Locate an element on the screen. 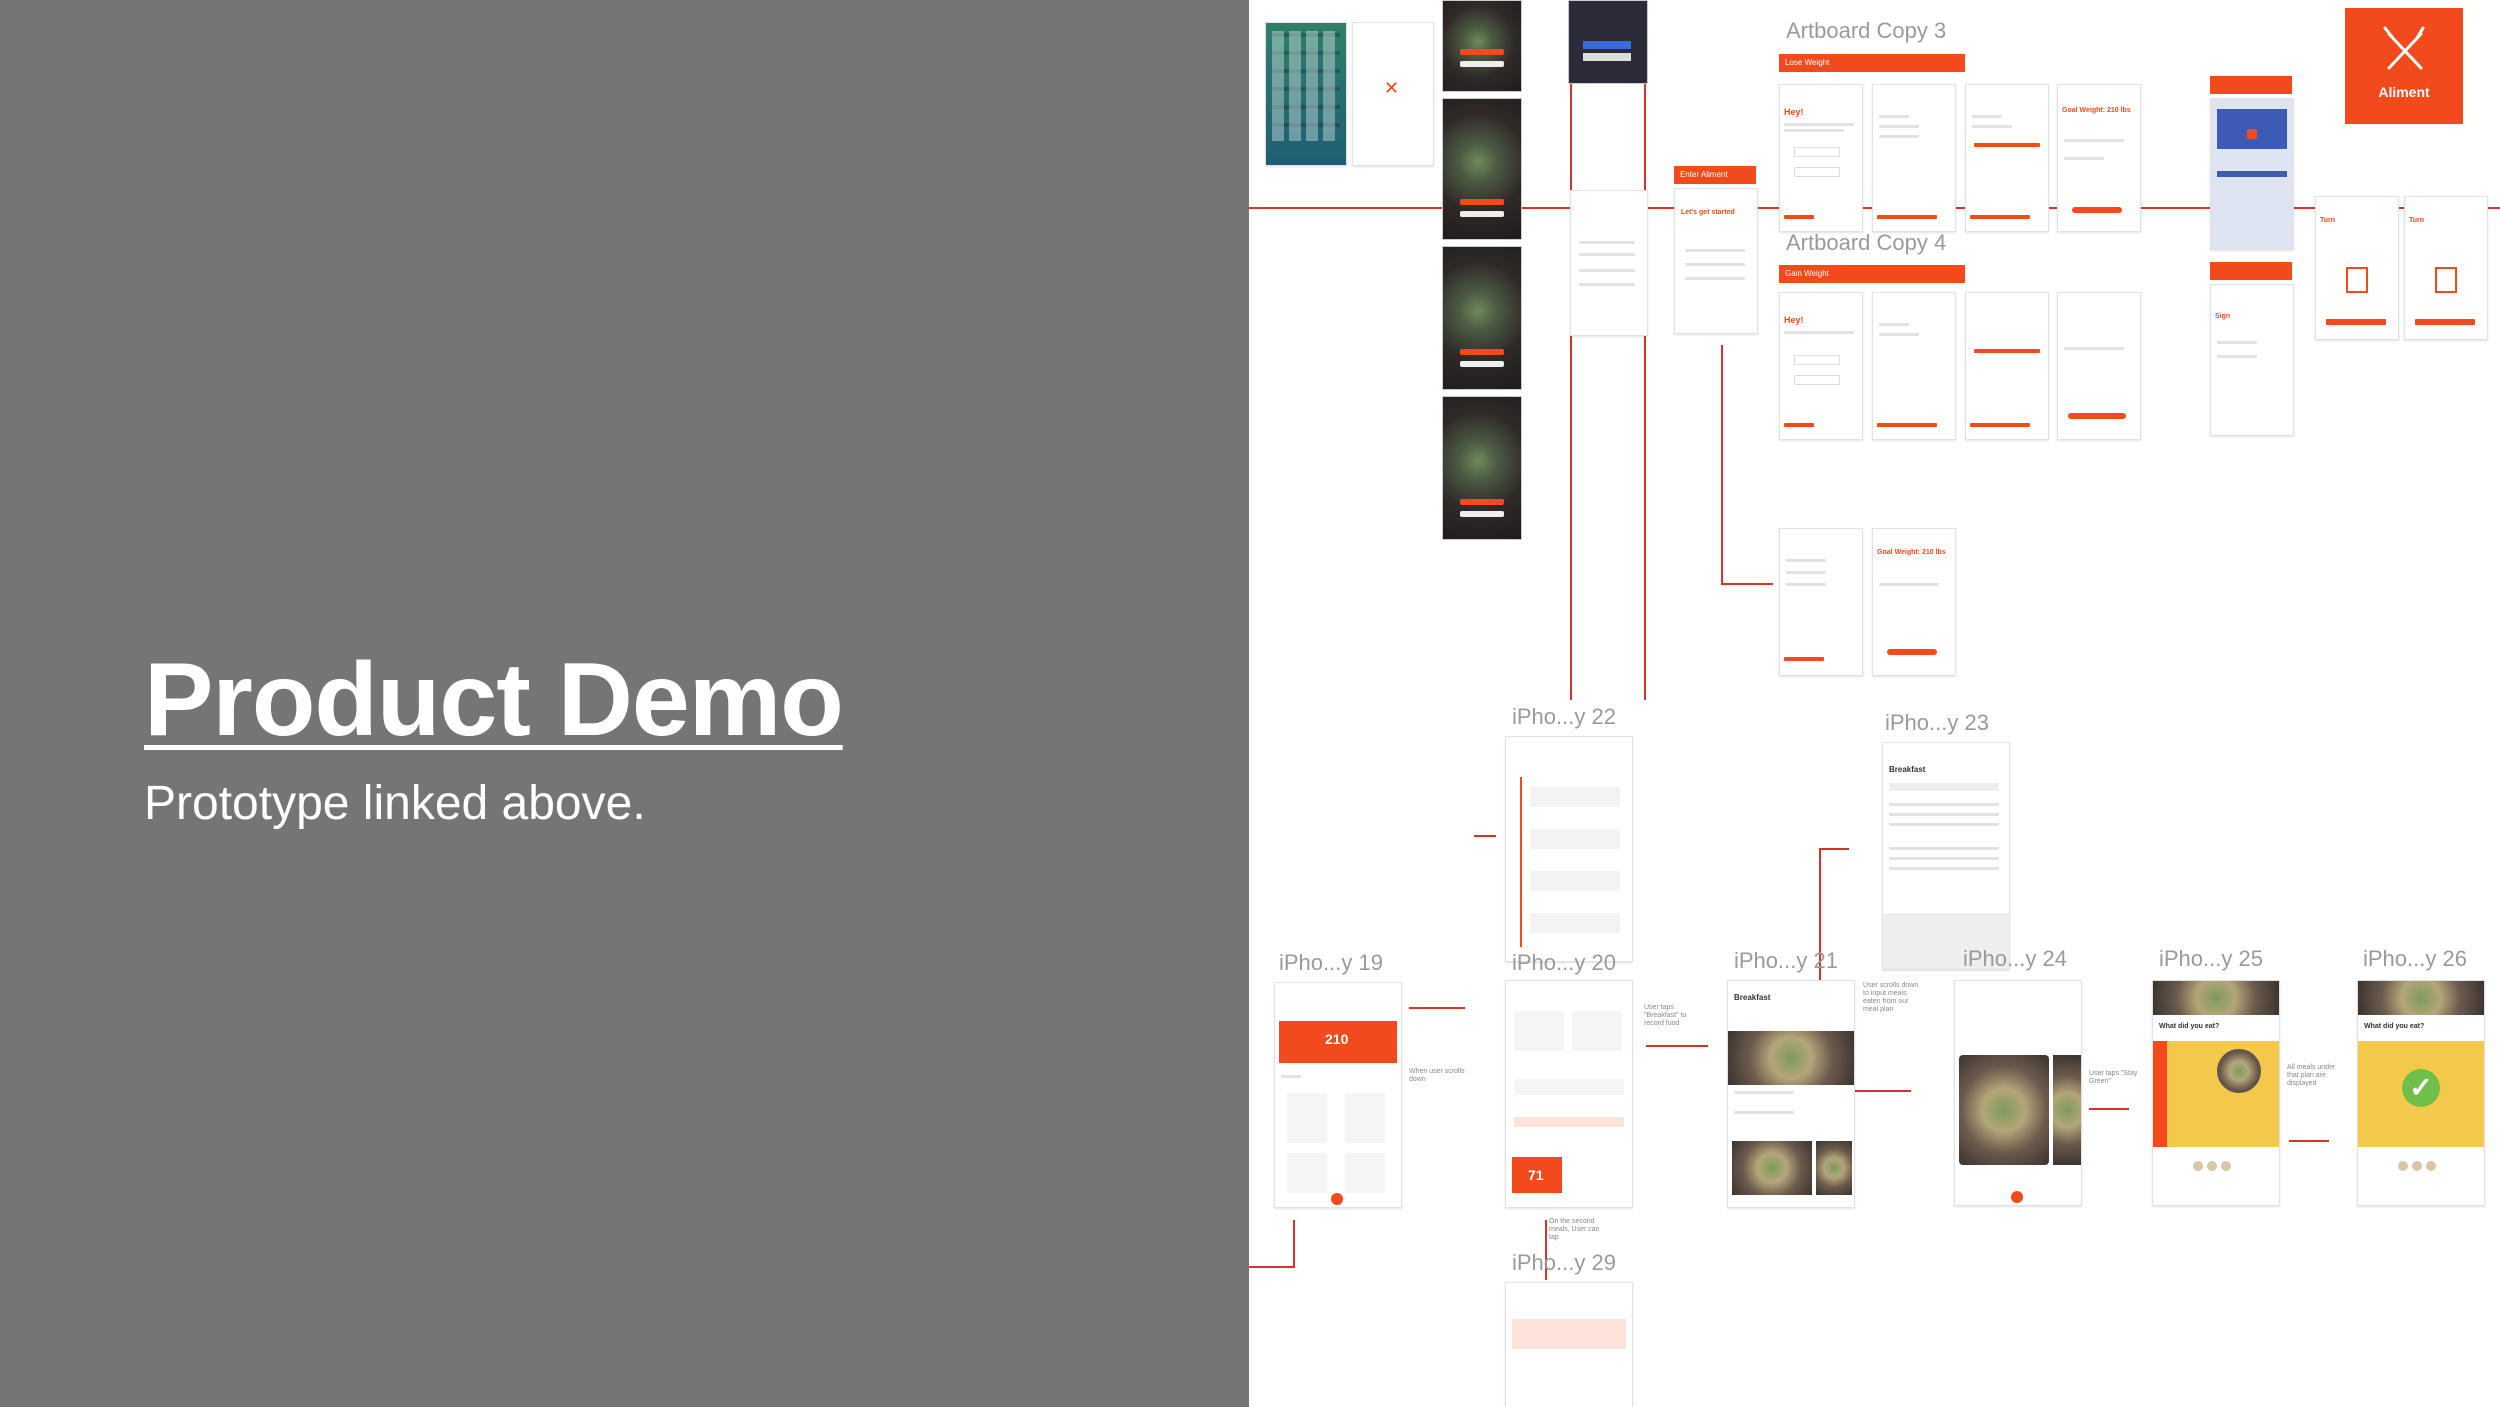 Image resolution: width=2500 pixels, height=1407 pixels. flow-label-lose-weight: Lose Weight is located at coordinates (1872, 63).